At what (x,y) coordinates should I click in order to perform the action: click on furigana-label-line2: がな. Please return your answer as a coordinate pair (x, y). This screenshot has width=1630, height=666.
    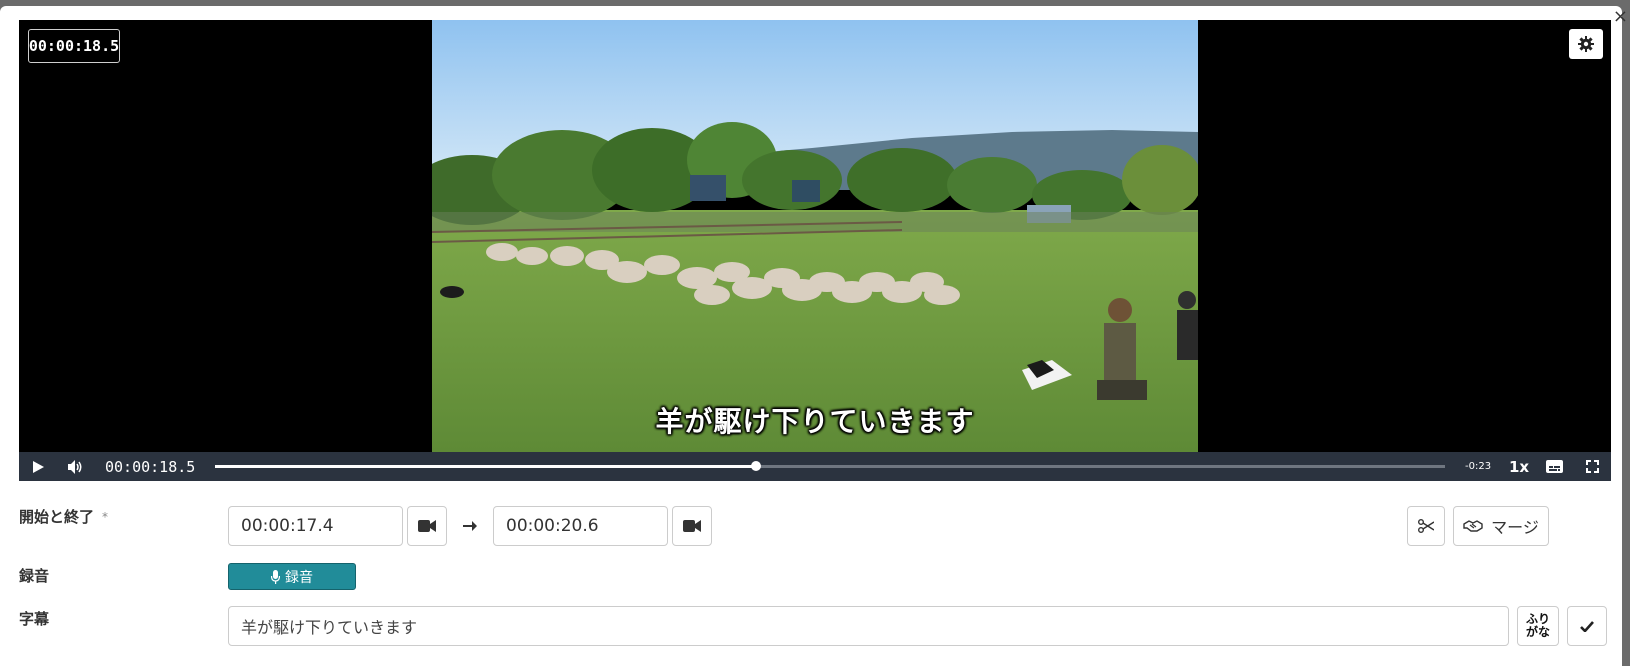
    Looking at the image, I should click on (1537, 632).